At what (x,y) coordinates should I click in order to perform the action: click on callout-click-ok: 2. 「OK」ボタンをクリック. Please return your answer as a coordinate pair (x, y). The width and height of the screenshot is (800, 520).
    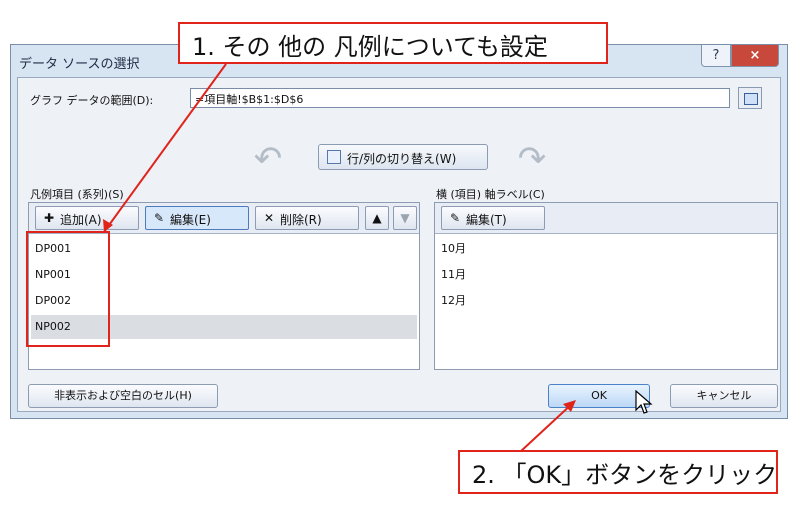
    Looking at the image, I should click on (618, 472).